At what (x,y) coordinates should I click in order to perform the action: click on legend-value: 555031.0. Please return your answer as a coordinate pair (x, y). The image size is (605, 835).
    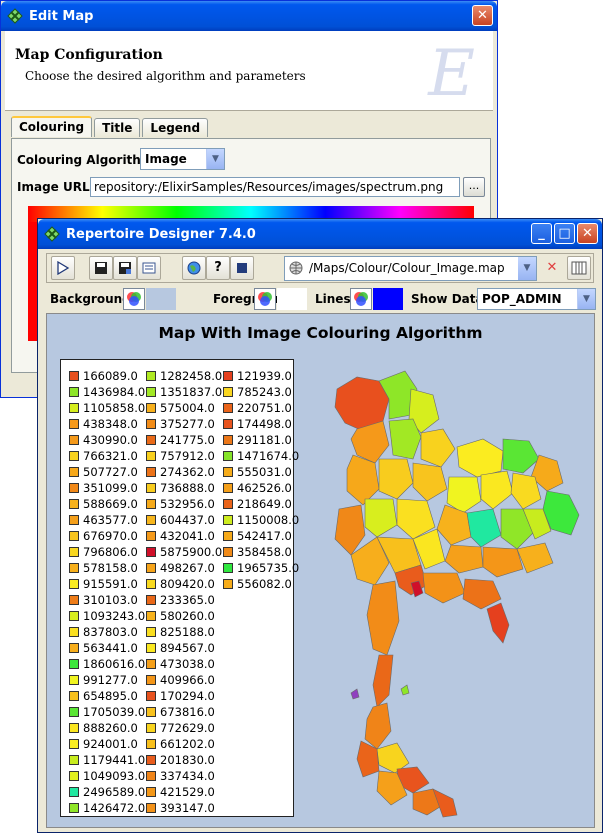
    Looking at the image, I should click on (264, 472).